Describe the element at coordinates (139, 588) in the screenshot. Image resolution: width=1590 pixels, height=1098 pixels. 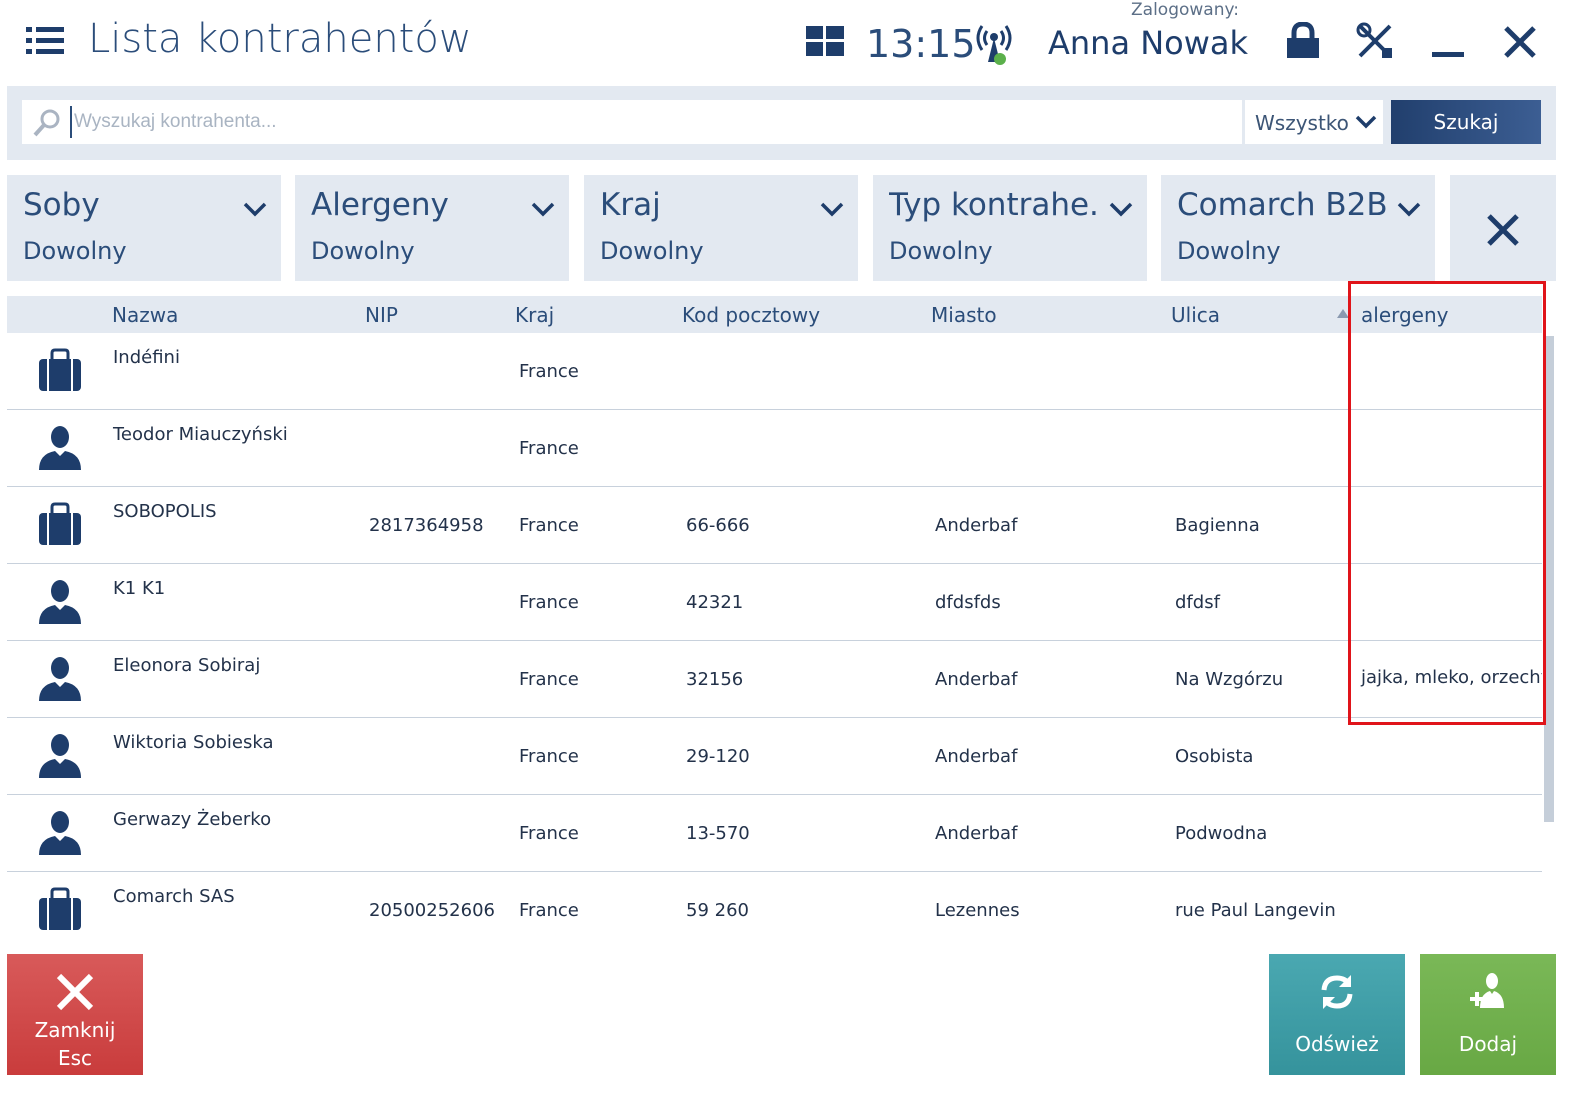
I see `cell-nazwa: K1 K1` at that location.